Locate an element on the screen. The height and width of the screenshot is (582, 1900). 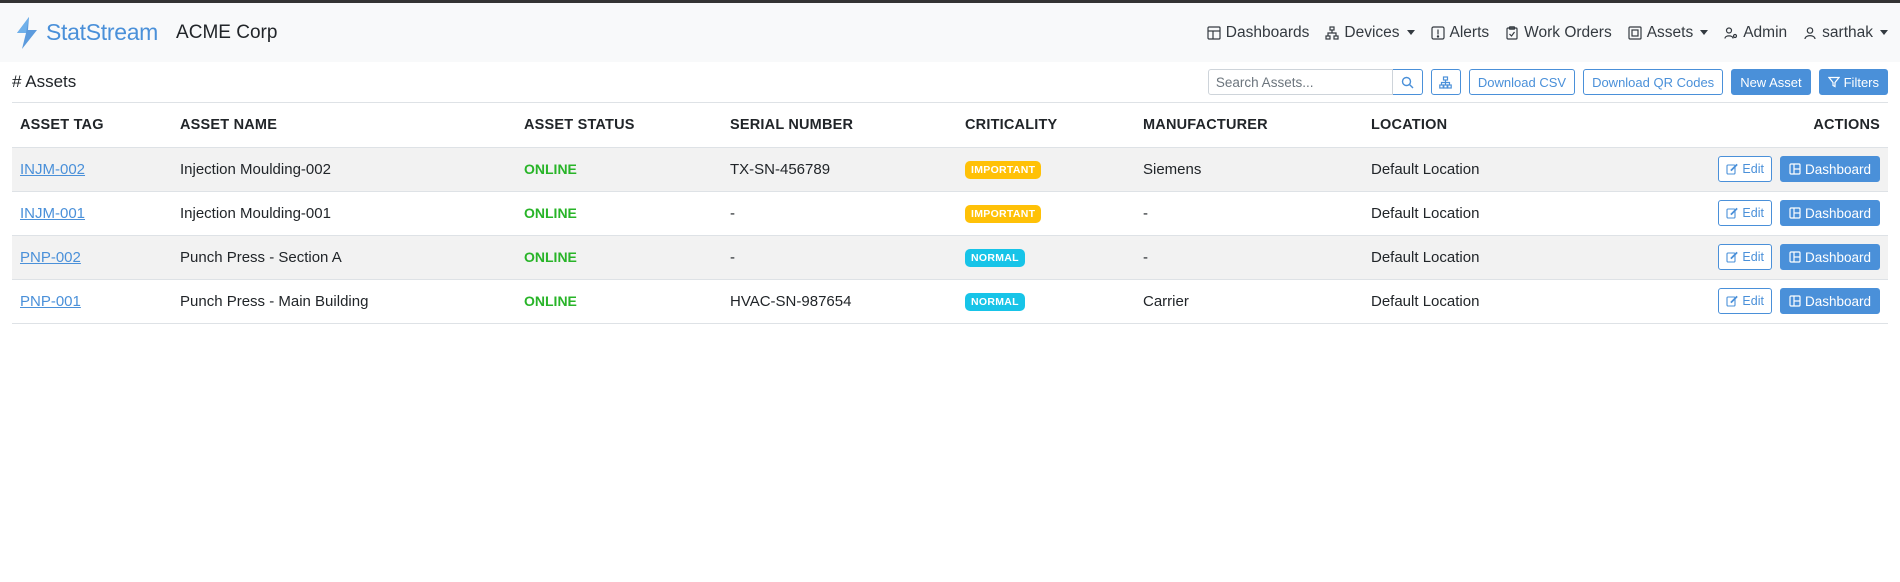
header-asset-status: ASSET STATUS is located at coordinates (619, 125).